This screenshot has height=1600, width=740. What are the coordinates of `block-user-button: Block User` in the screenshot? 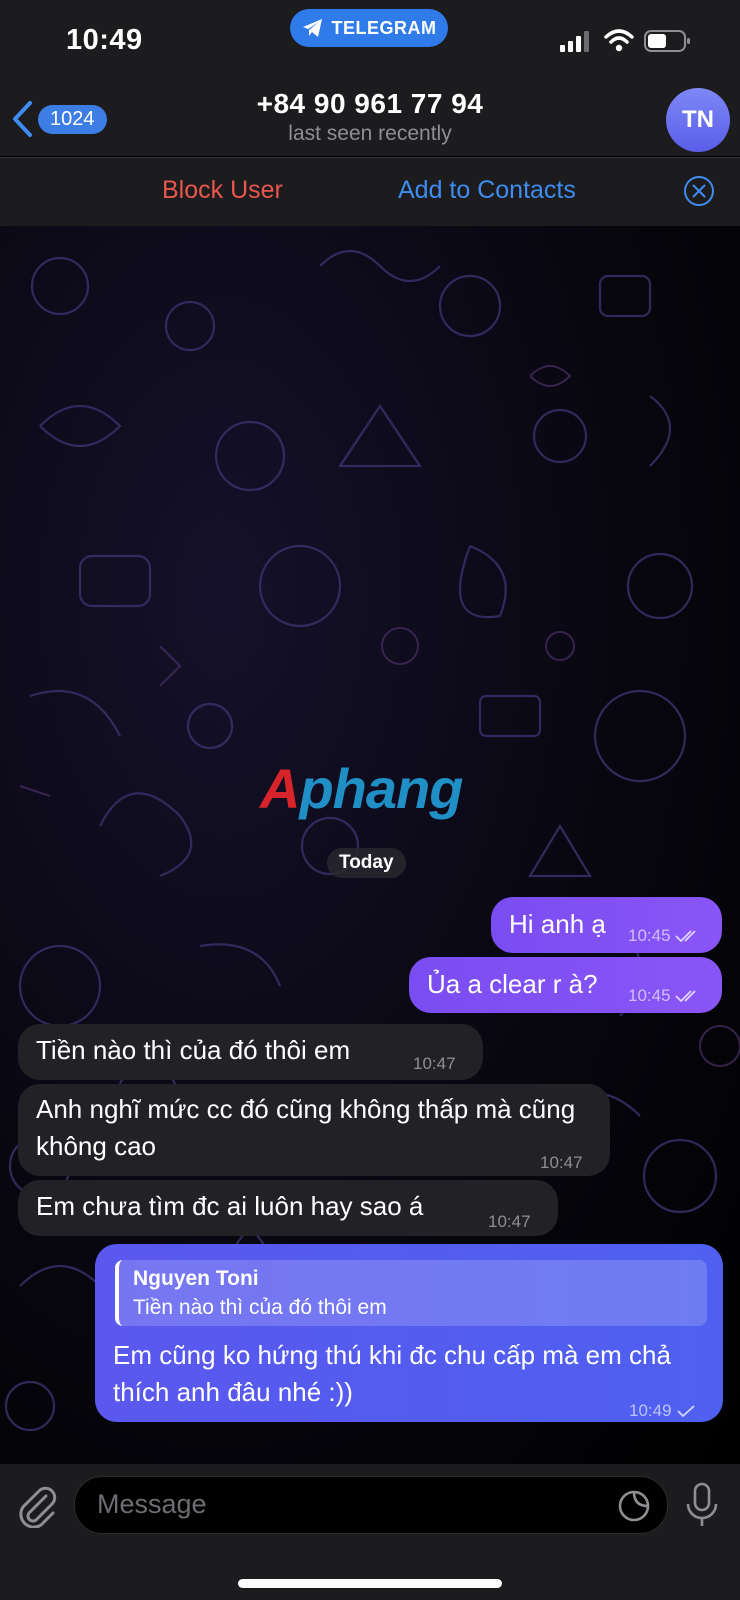 It's located at (222, 190).